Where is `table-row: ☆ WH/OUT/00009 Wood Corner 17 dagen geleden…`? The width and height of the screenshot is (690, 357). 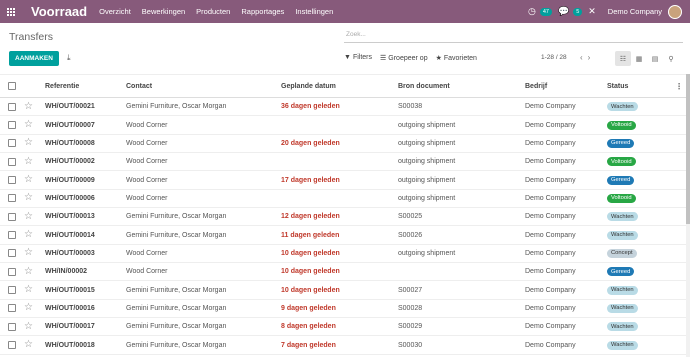
table-row: ☆ WH/OUT/00009 Wood Corner 17 dagen geleden… is located at coordinates (343, 180).